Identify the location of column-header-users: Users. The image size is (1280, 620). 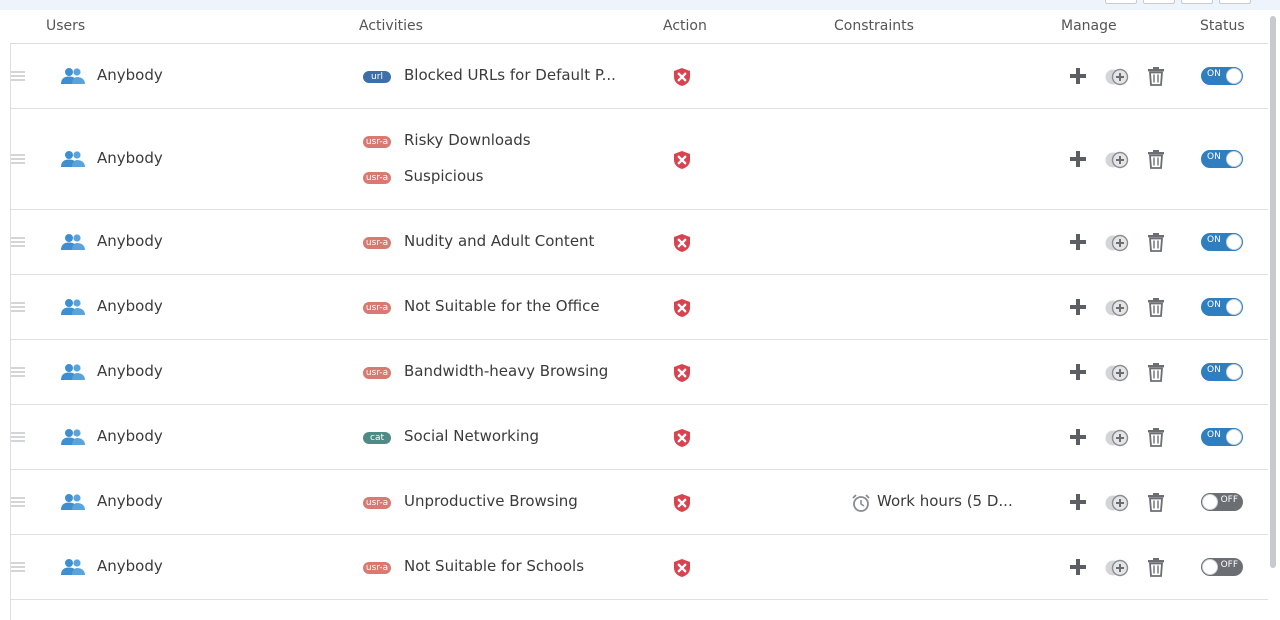
(65, 26).